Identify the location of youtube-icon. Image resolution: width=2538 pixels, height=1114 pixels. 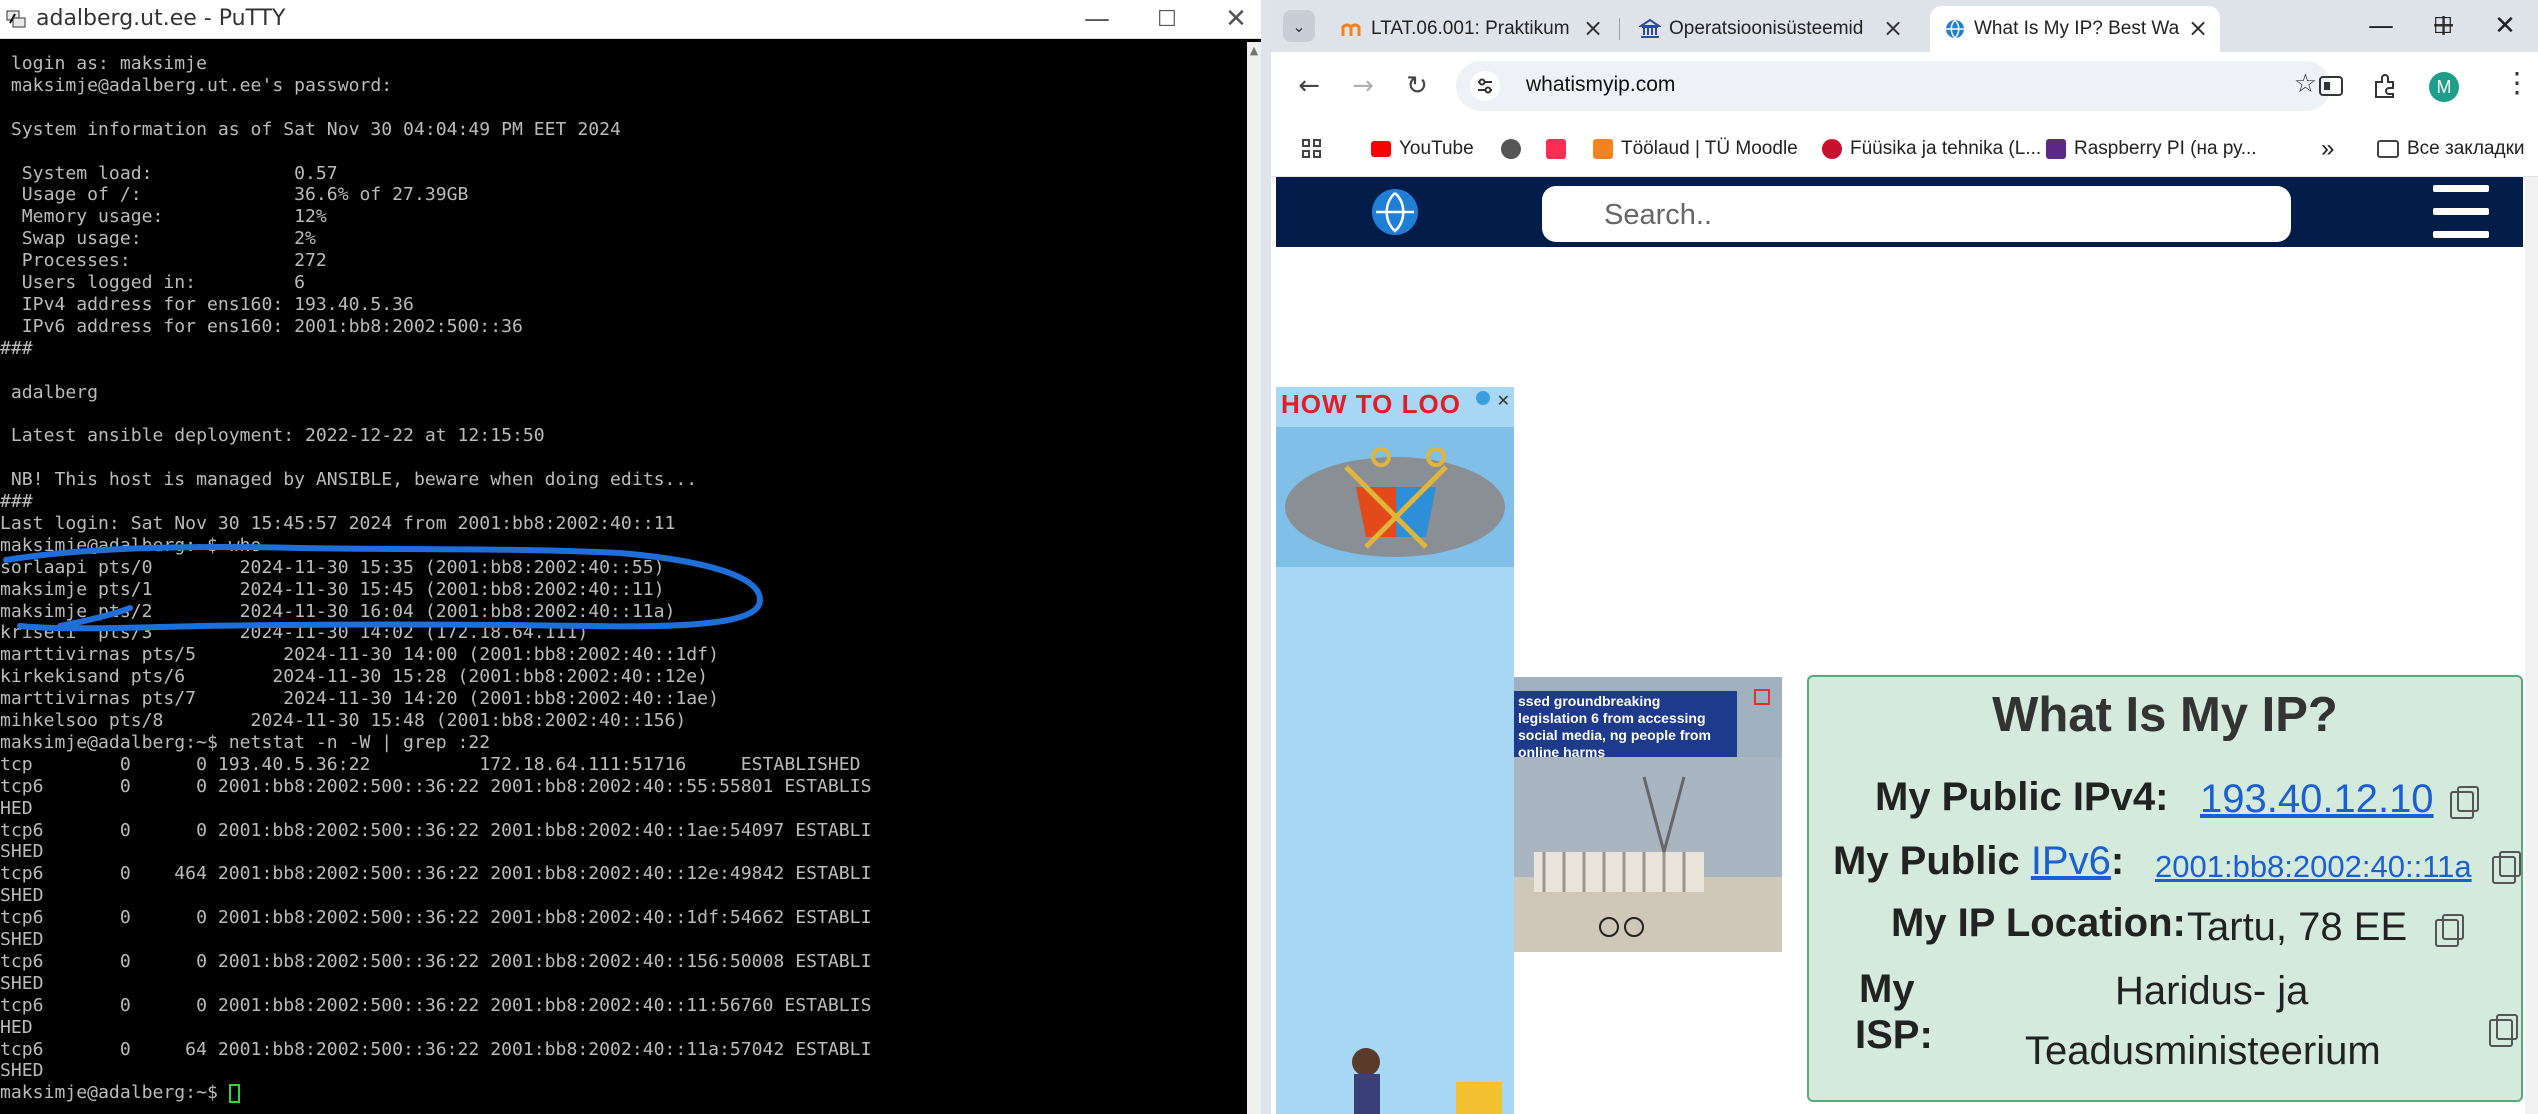
(1381, 149).